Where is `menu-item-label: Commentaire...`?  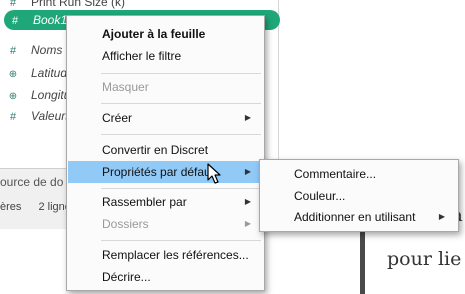
menu-item-label: Commentaire... is located at coordinates (335, 174).